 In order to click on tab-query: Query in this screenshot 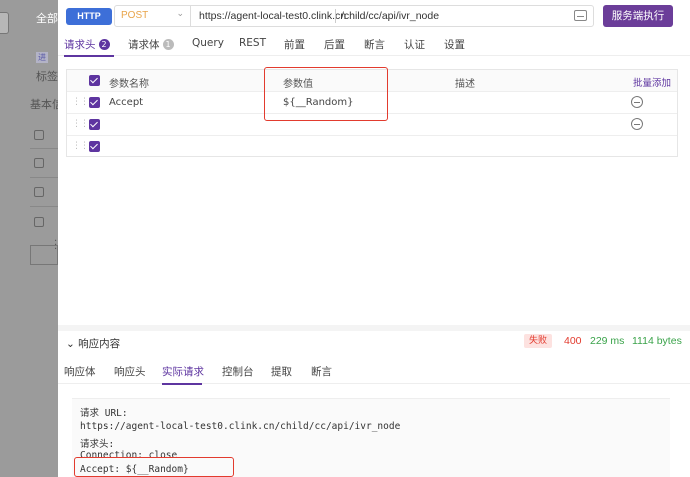, I will do `click(208, 43)`.